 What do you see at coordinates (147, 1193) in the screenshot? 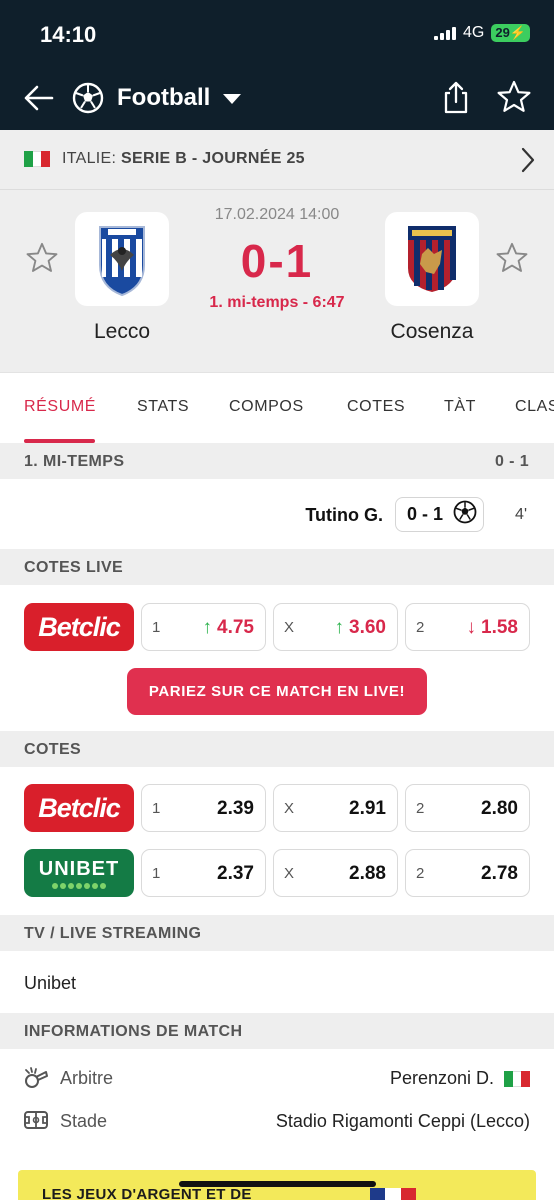
I see `banner-text: LES JEUX D'ARGENT ET DE` at bounding box center [147, 1193].